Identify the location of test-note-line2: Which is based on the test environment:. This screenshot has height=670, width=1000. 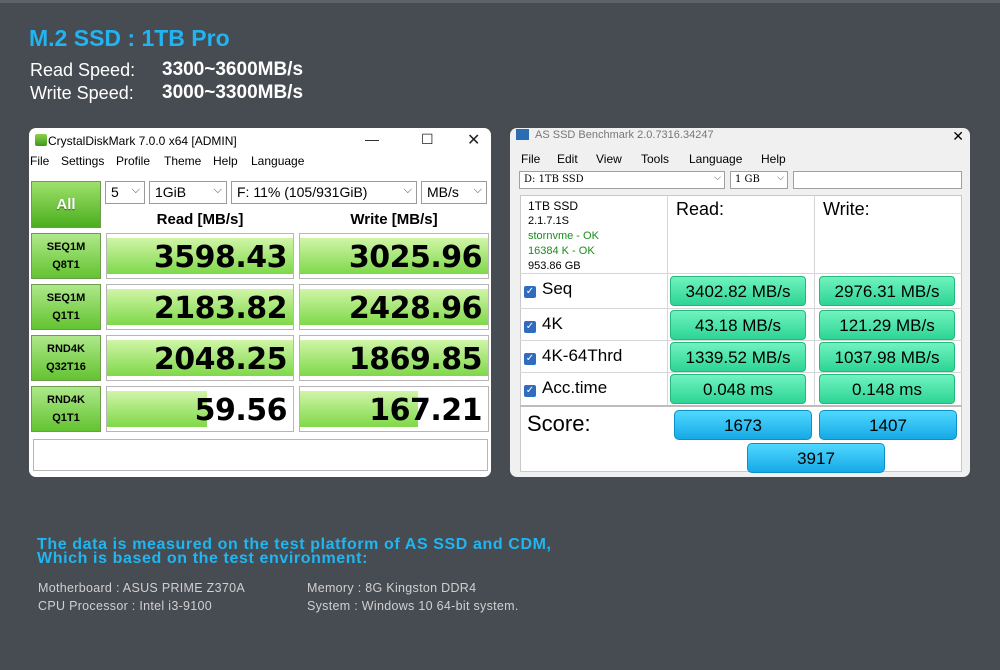
(202, 558).